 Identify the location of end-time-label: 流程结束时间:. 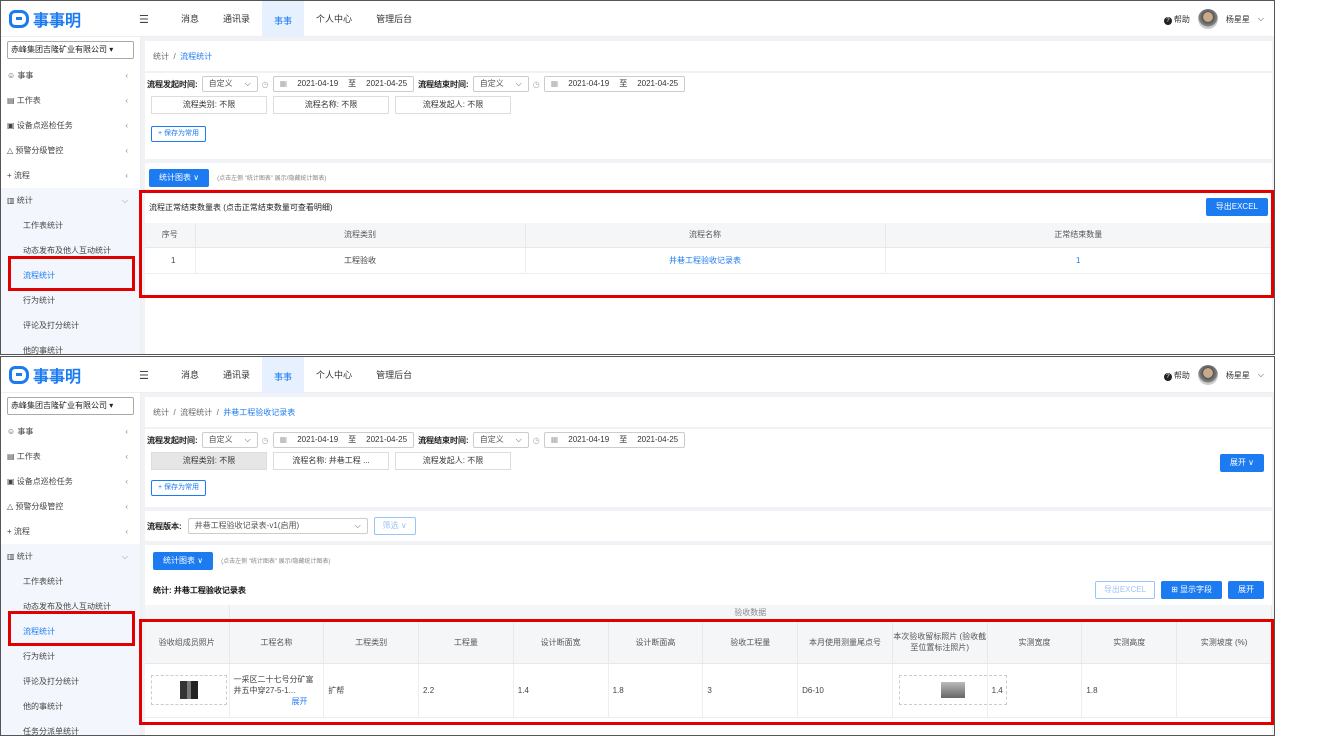
(443, 84).